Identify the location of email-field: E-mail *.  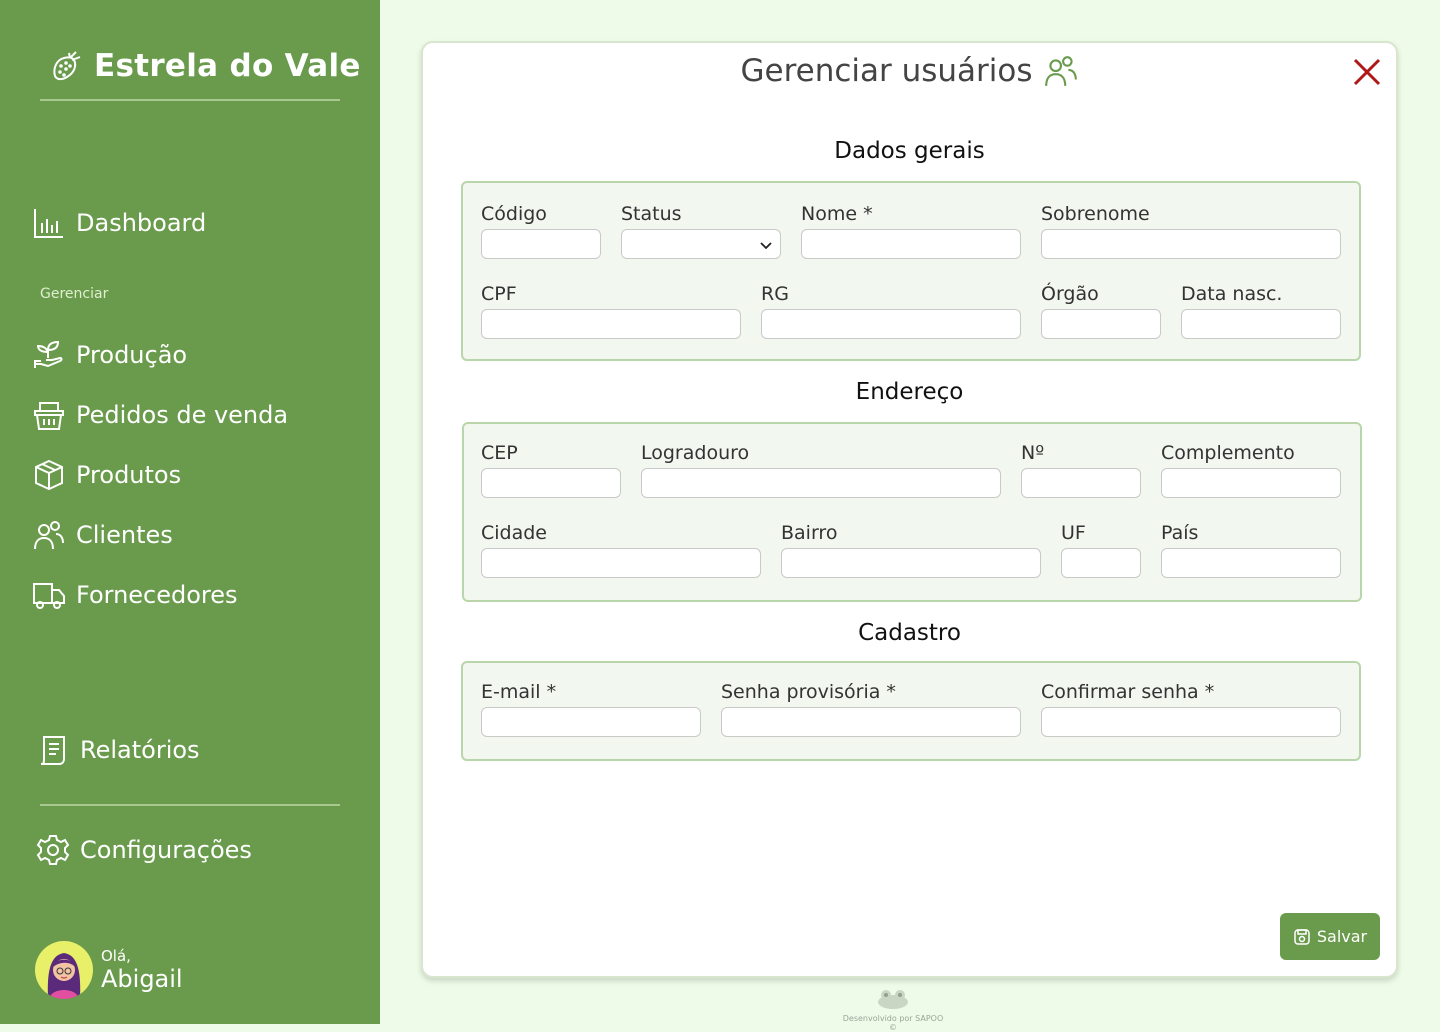
(591, 709).